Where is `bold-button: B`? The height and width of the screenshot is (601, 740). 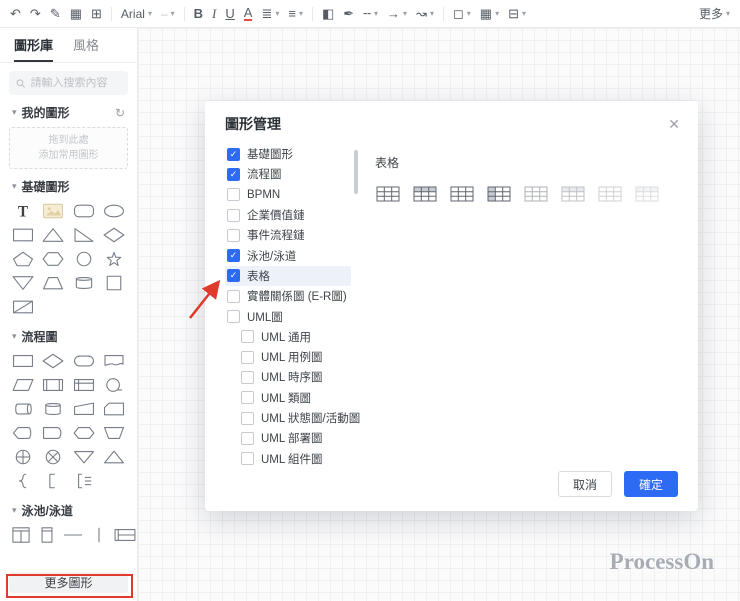
bold-button: B is located at coordinates (198, 13).